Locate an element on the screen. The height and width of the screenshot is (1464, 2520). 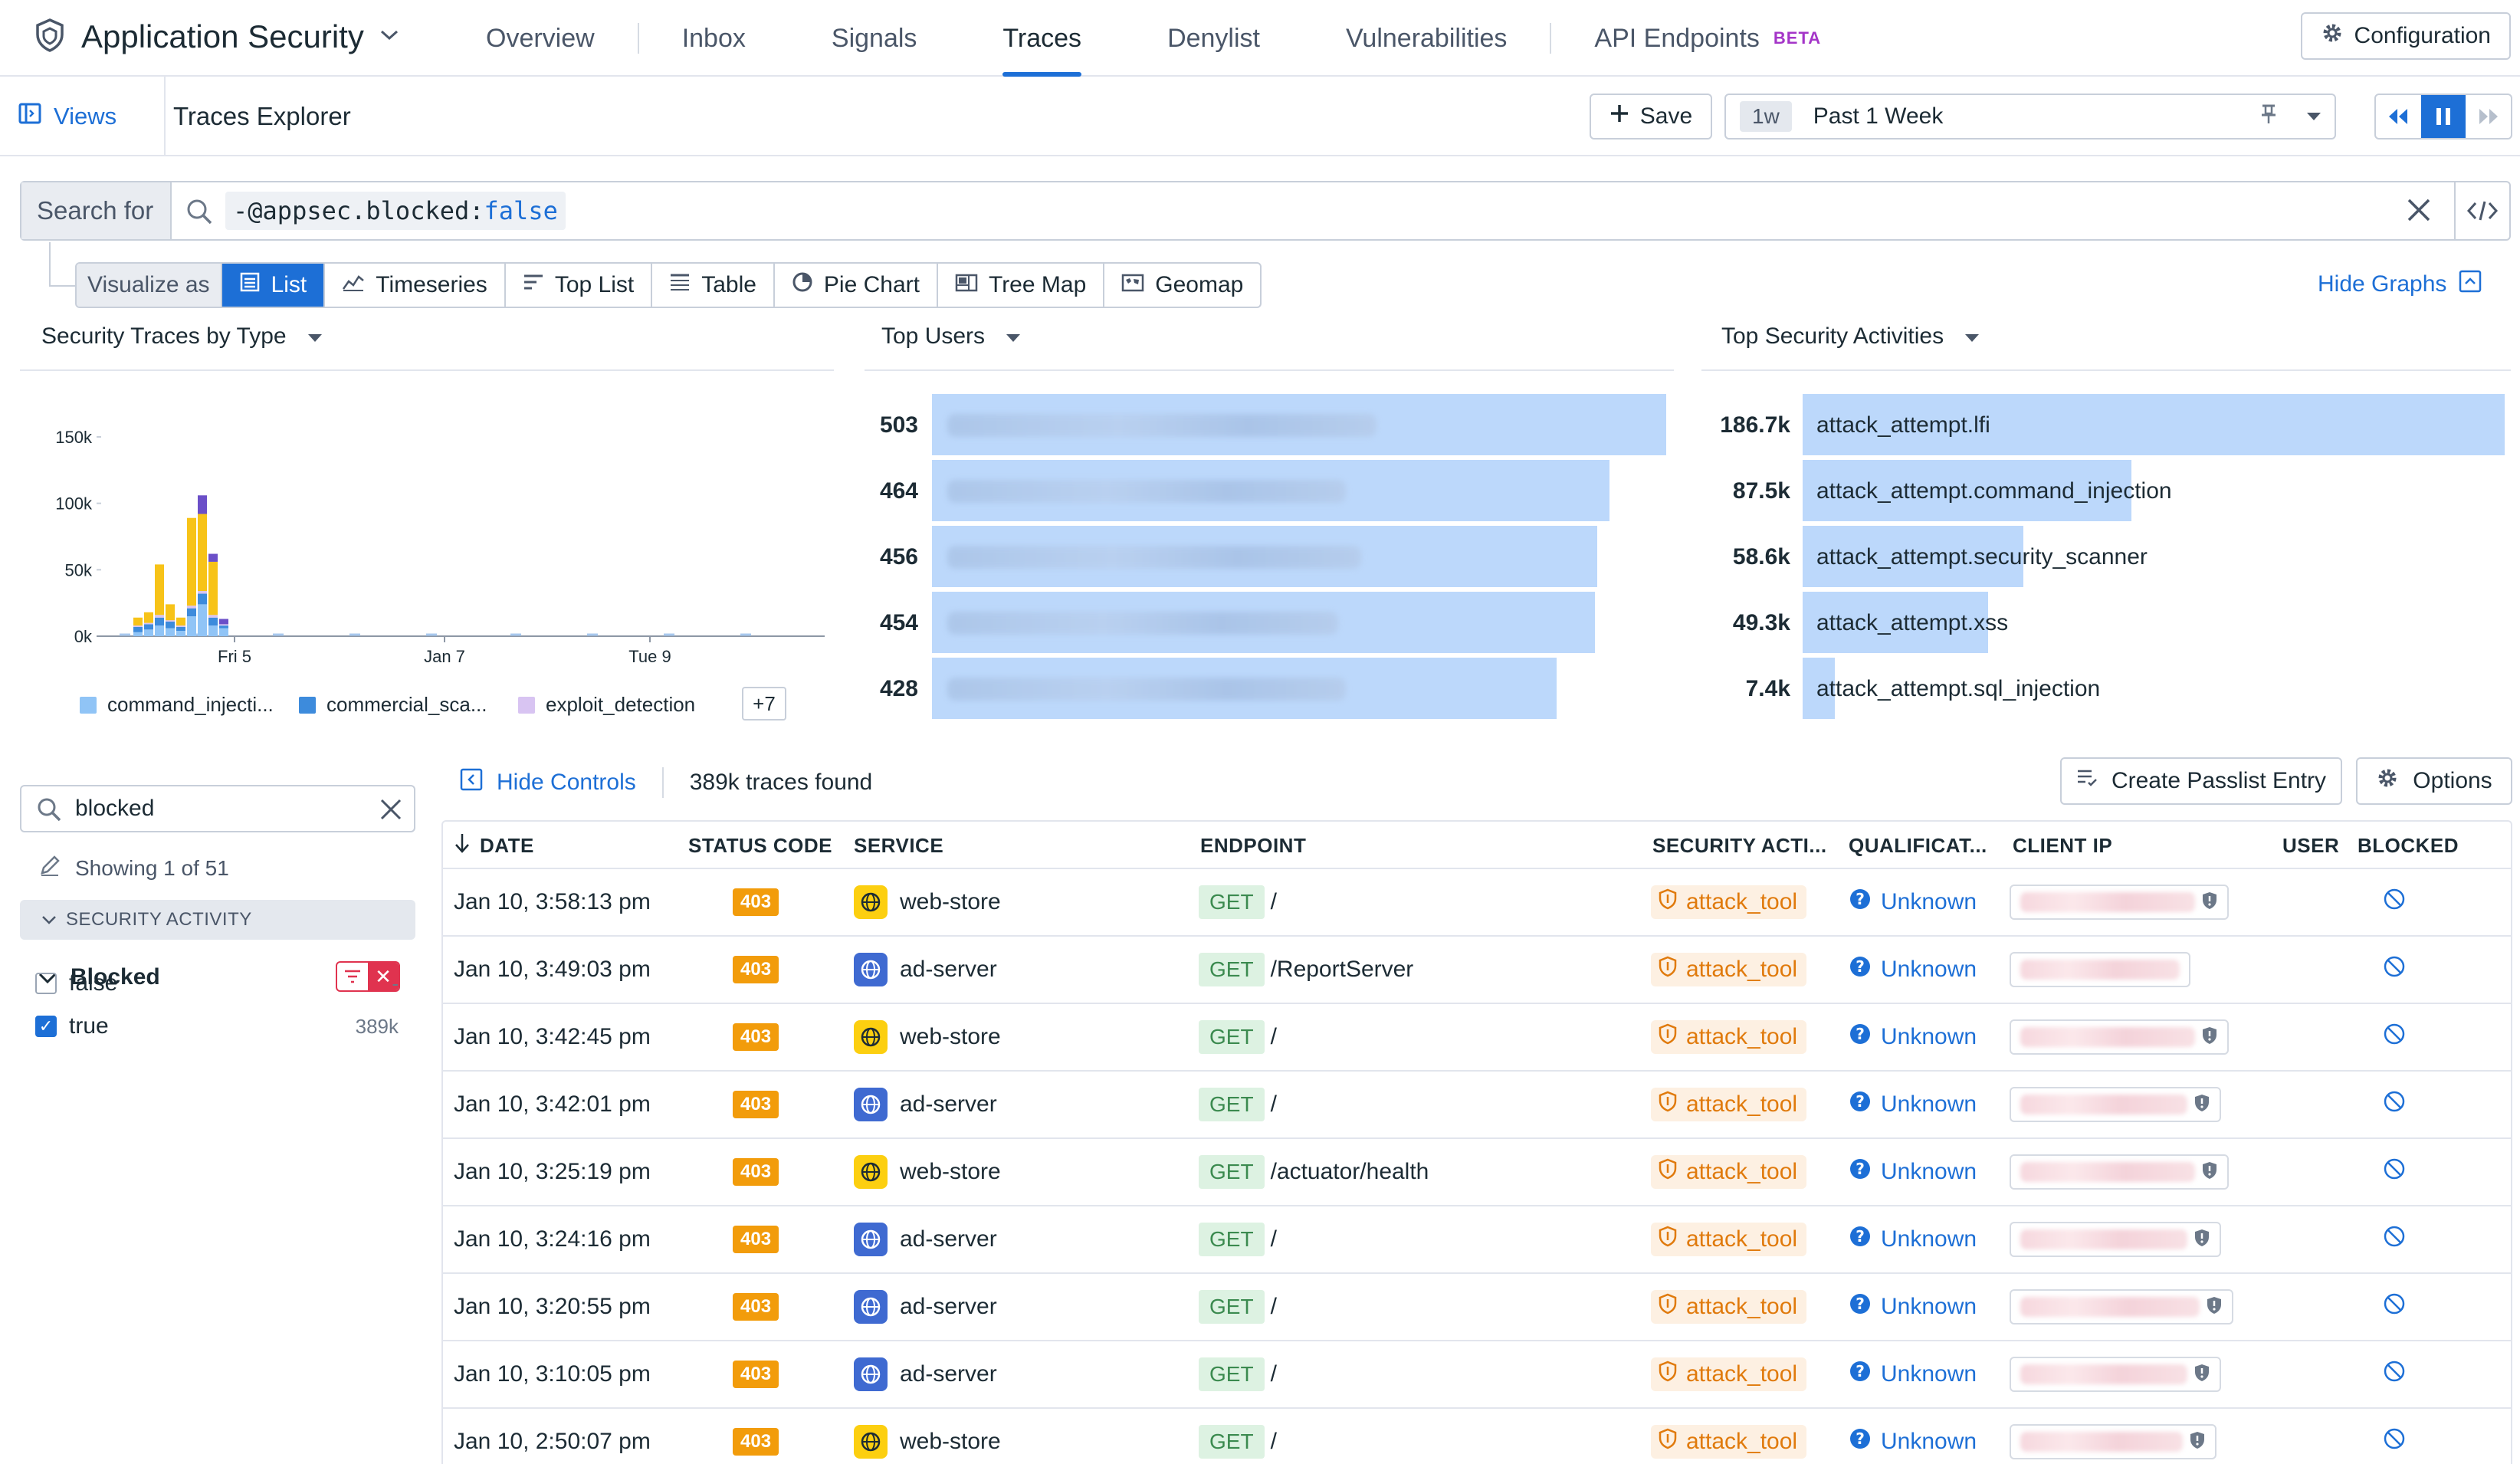
fast-forward-icon is located at coordinates (2488, 117).